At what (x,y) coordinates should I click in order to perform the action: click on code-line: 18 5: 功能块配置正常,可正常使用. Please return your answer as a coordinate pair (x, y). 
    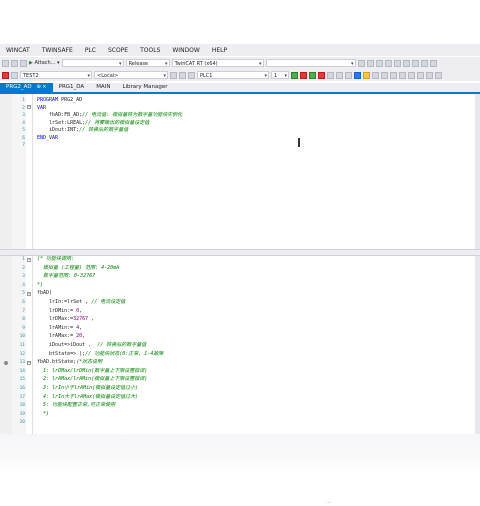
    Looking at the image, I should click on (240, 406).